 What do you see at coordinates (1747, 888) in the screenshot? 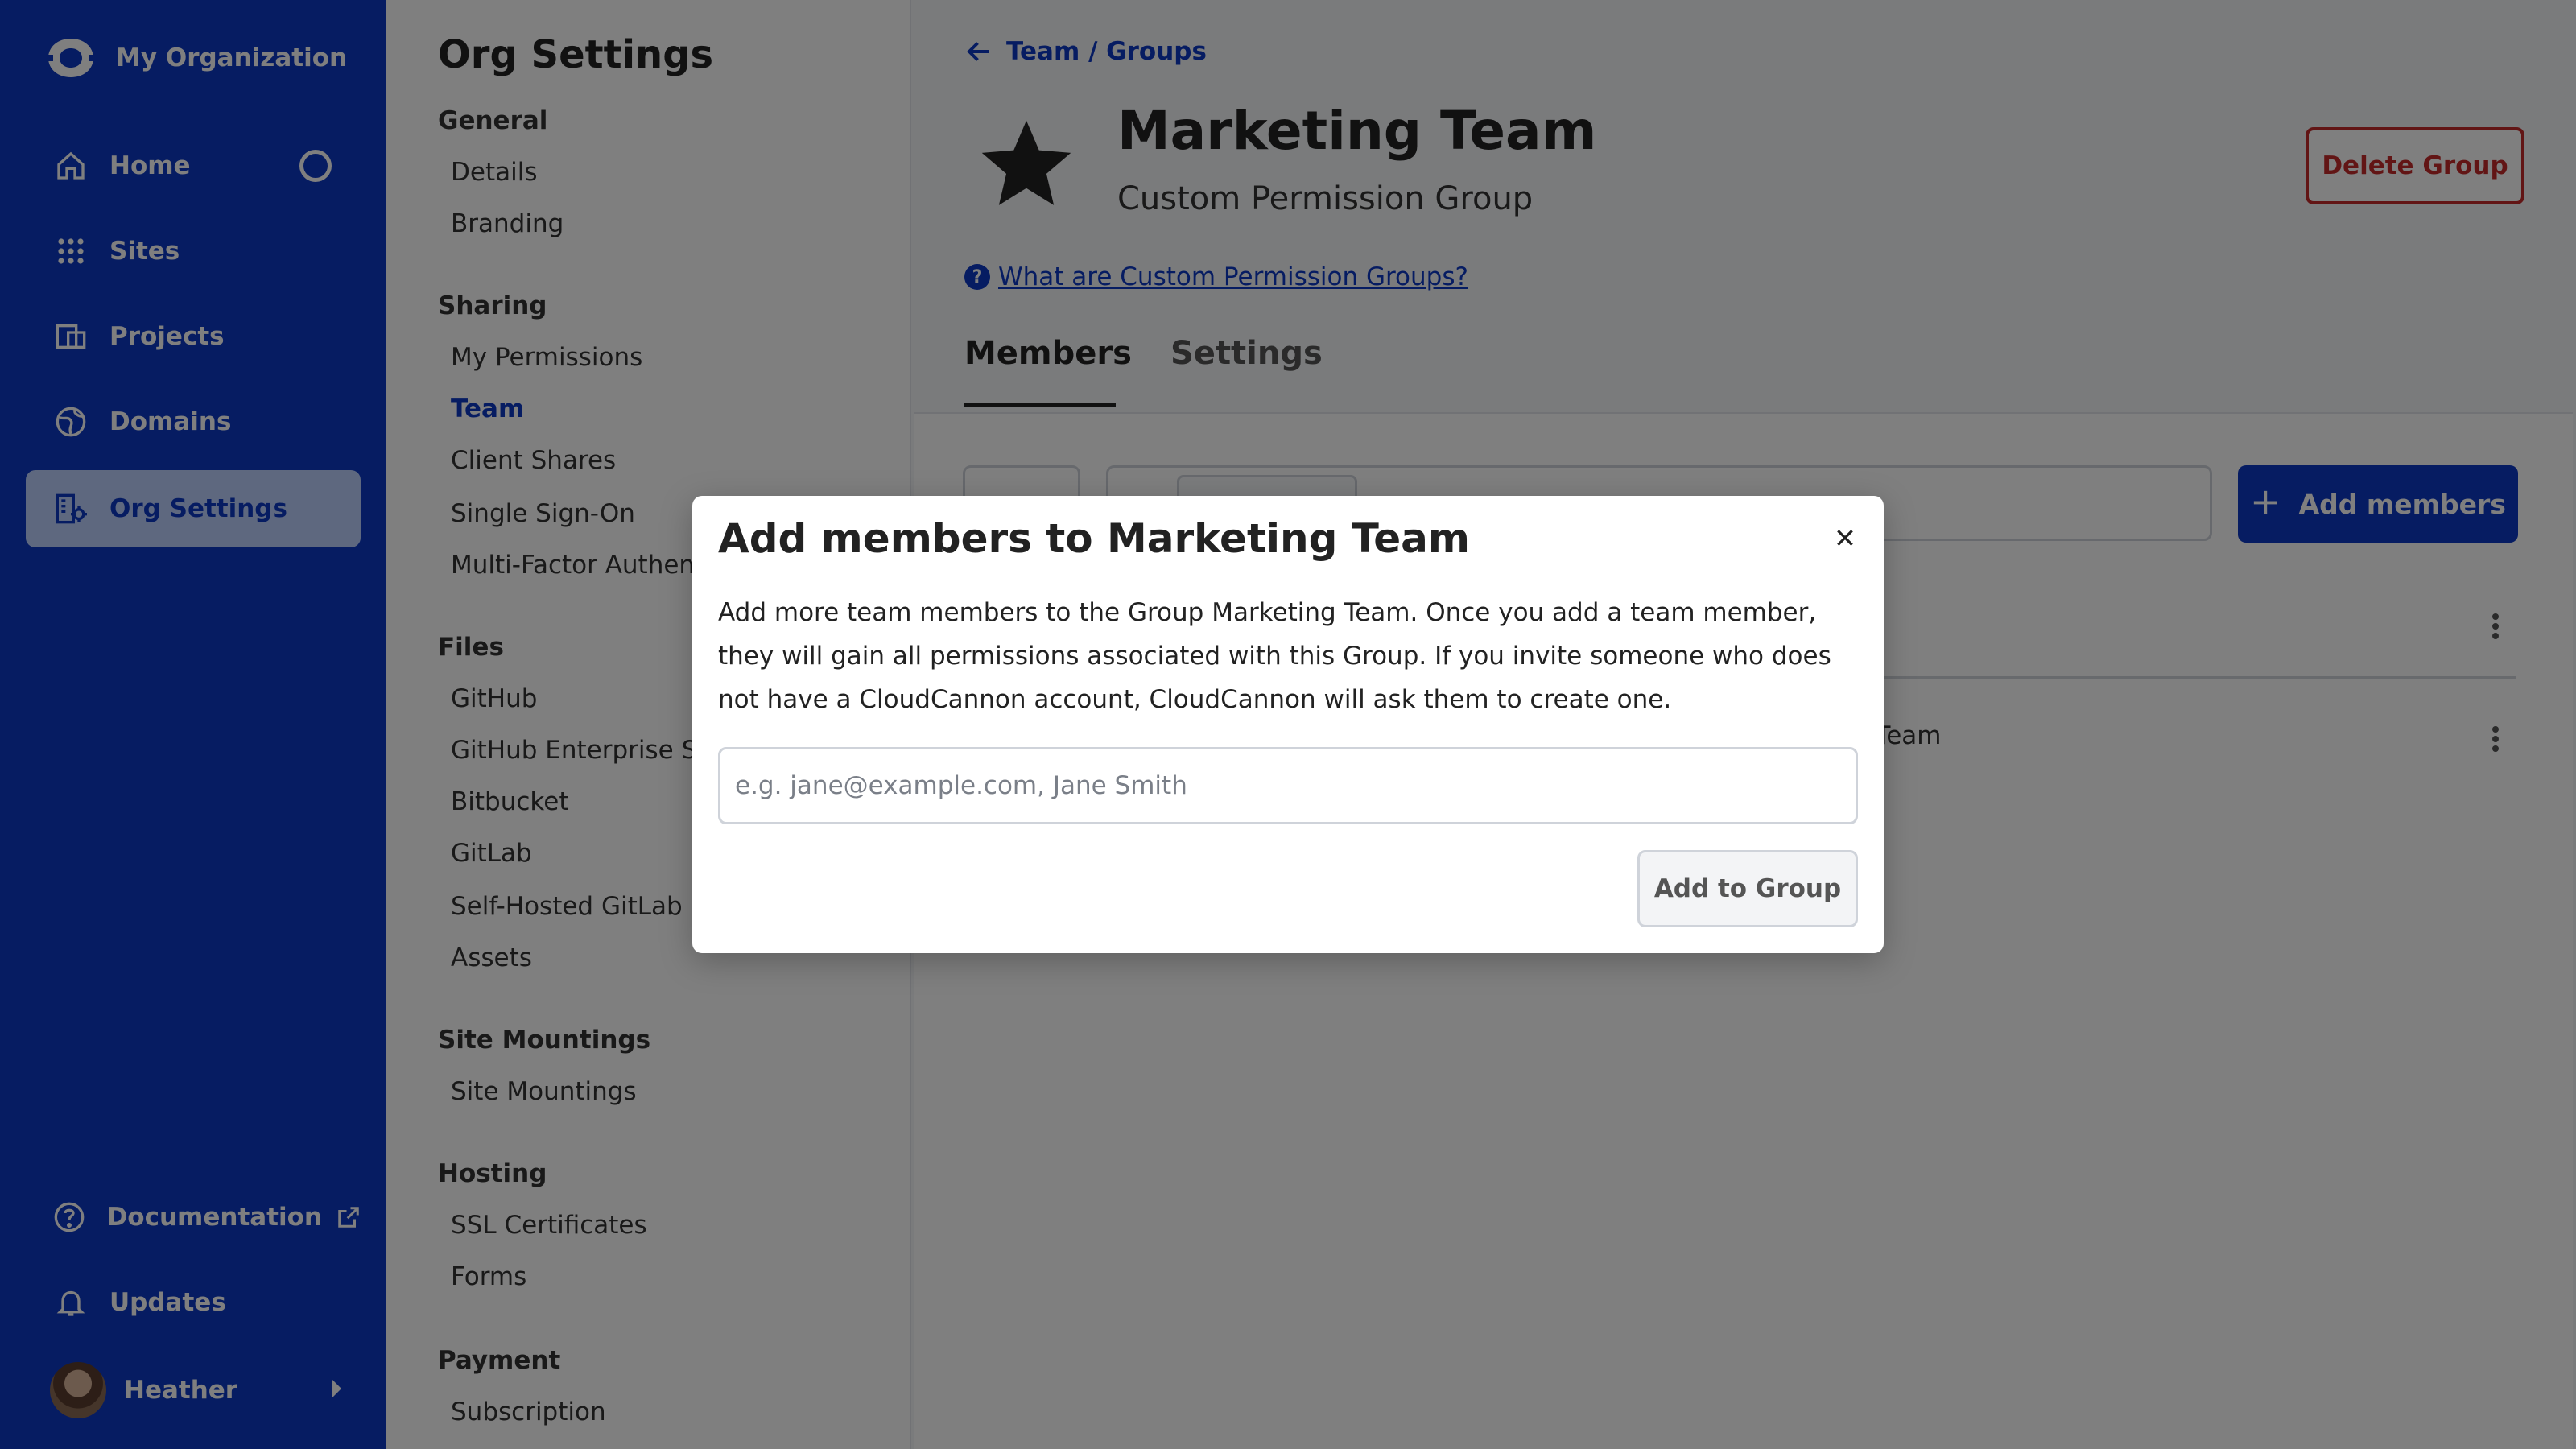
I see `add-to-group-button: Add to Group` at bounding box center [1747, 888].